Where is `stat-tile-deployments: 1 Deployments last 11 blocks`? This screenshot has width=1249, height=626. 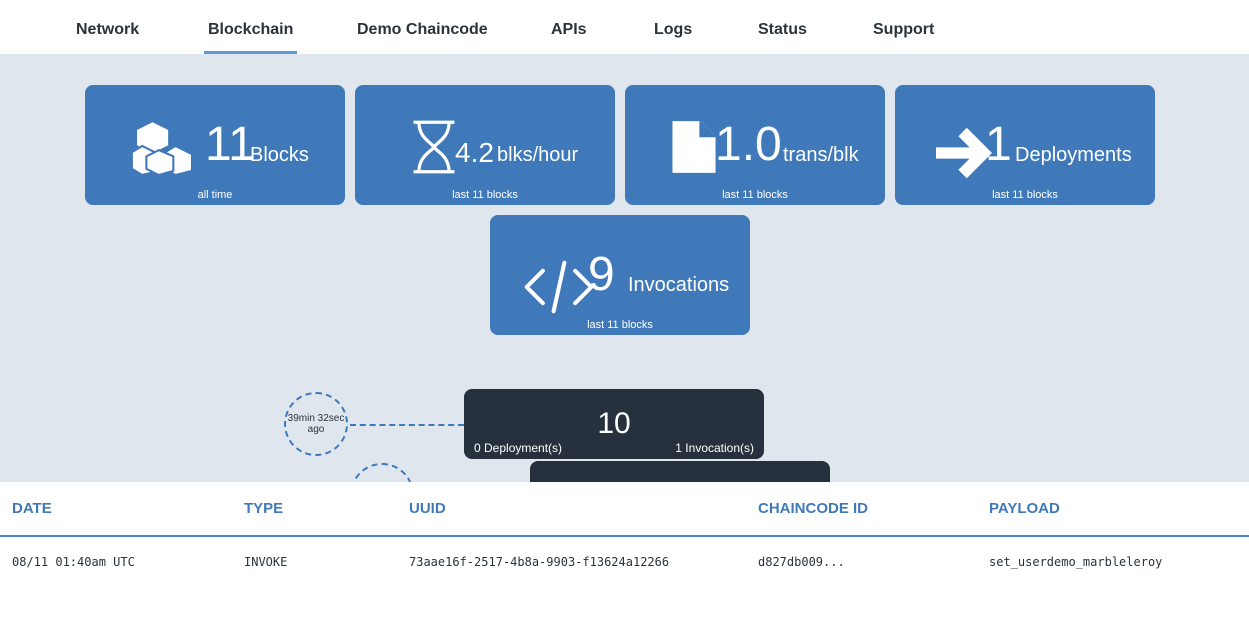 stat-tile-deployments: 1 Deployments last 11 blocks is located at coordinates (1025, 145).